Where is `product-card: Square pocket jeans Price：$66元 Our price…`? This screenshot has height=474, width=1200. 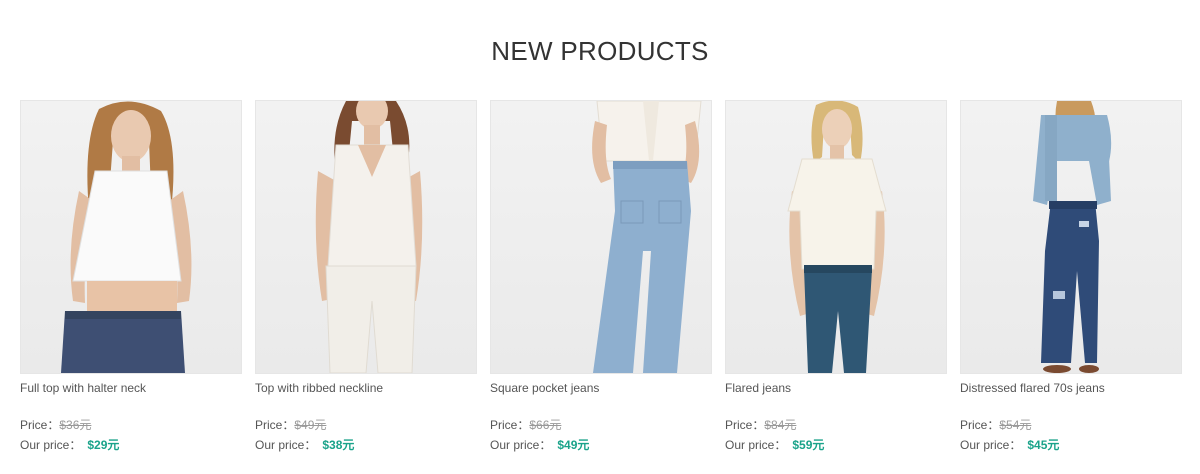 product-card: Square pocket jeans Price：$66元 Our price… is located at coordinates (601, 276).